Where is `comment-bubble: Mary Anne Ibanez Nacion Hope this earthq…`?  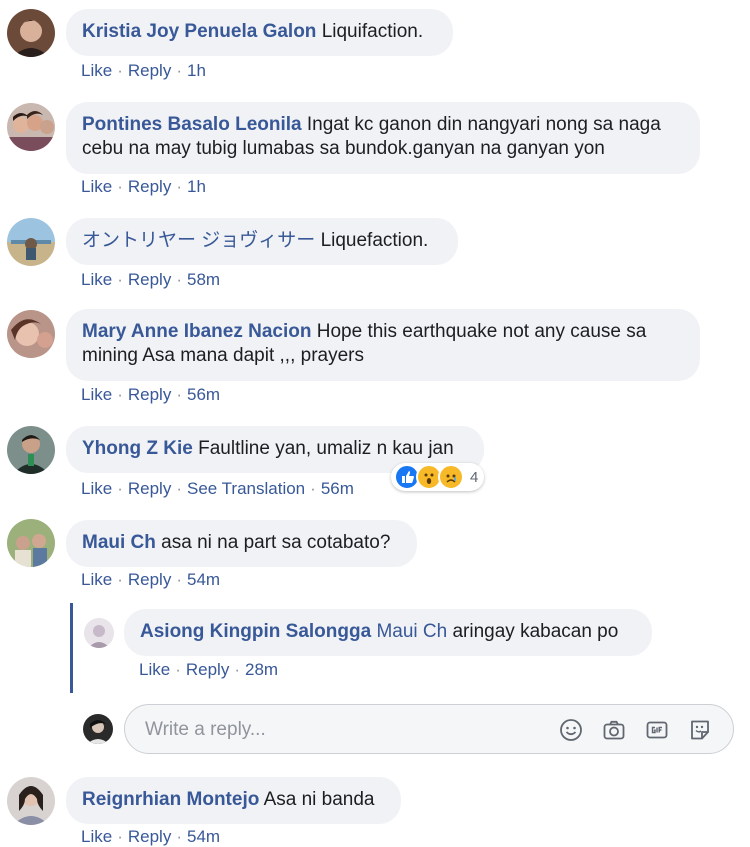
comment-bubble: Mary Anne Ibanez Nacion Hope this earthq… is located at coordinates (383, 345).